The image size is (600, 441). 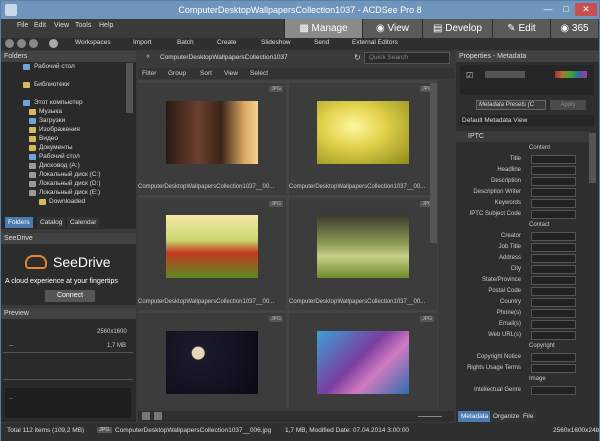 What do you see at coordinates (53, 43) in the screenshot?
I see `home-icon` at bounding box center [53, 43].